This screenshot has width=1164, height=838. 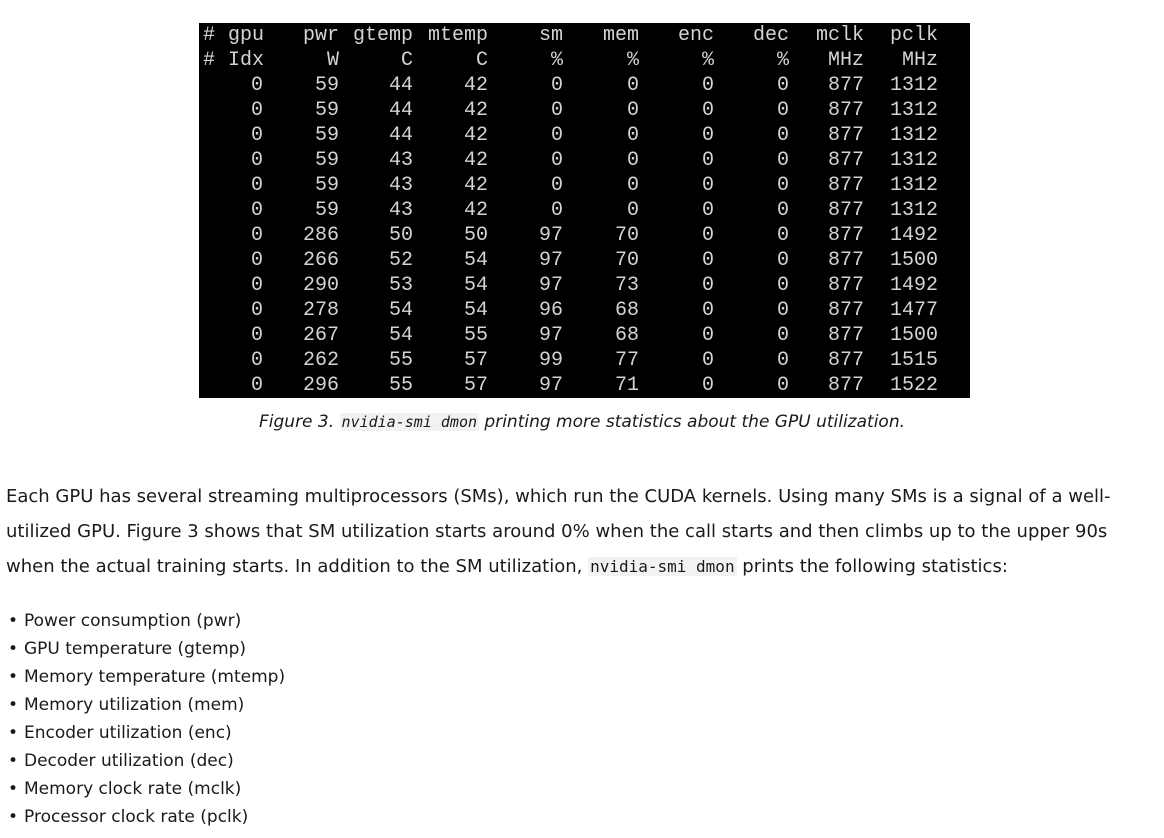 I want to click on terminal-header-row: # gpu pwr gtemp mtemp sm mem enc dec mclk pclk, so click(x=584, y=35).